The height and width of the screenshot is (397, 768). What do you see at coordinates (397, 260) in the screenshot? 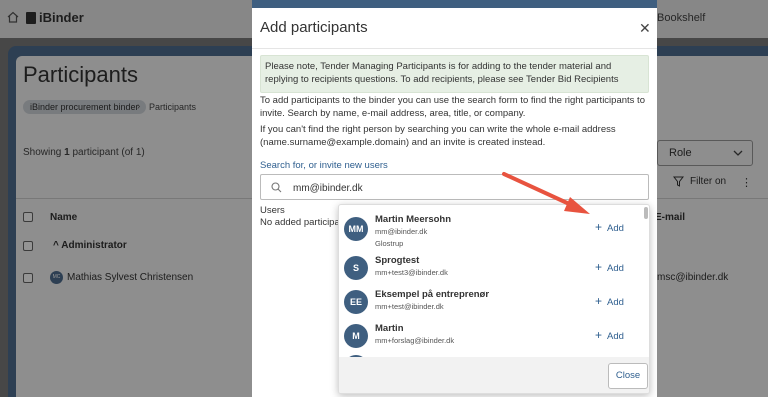
I see `result-name: Sprogtest` at bounding box center [397, 260].